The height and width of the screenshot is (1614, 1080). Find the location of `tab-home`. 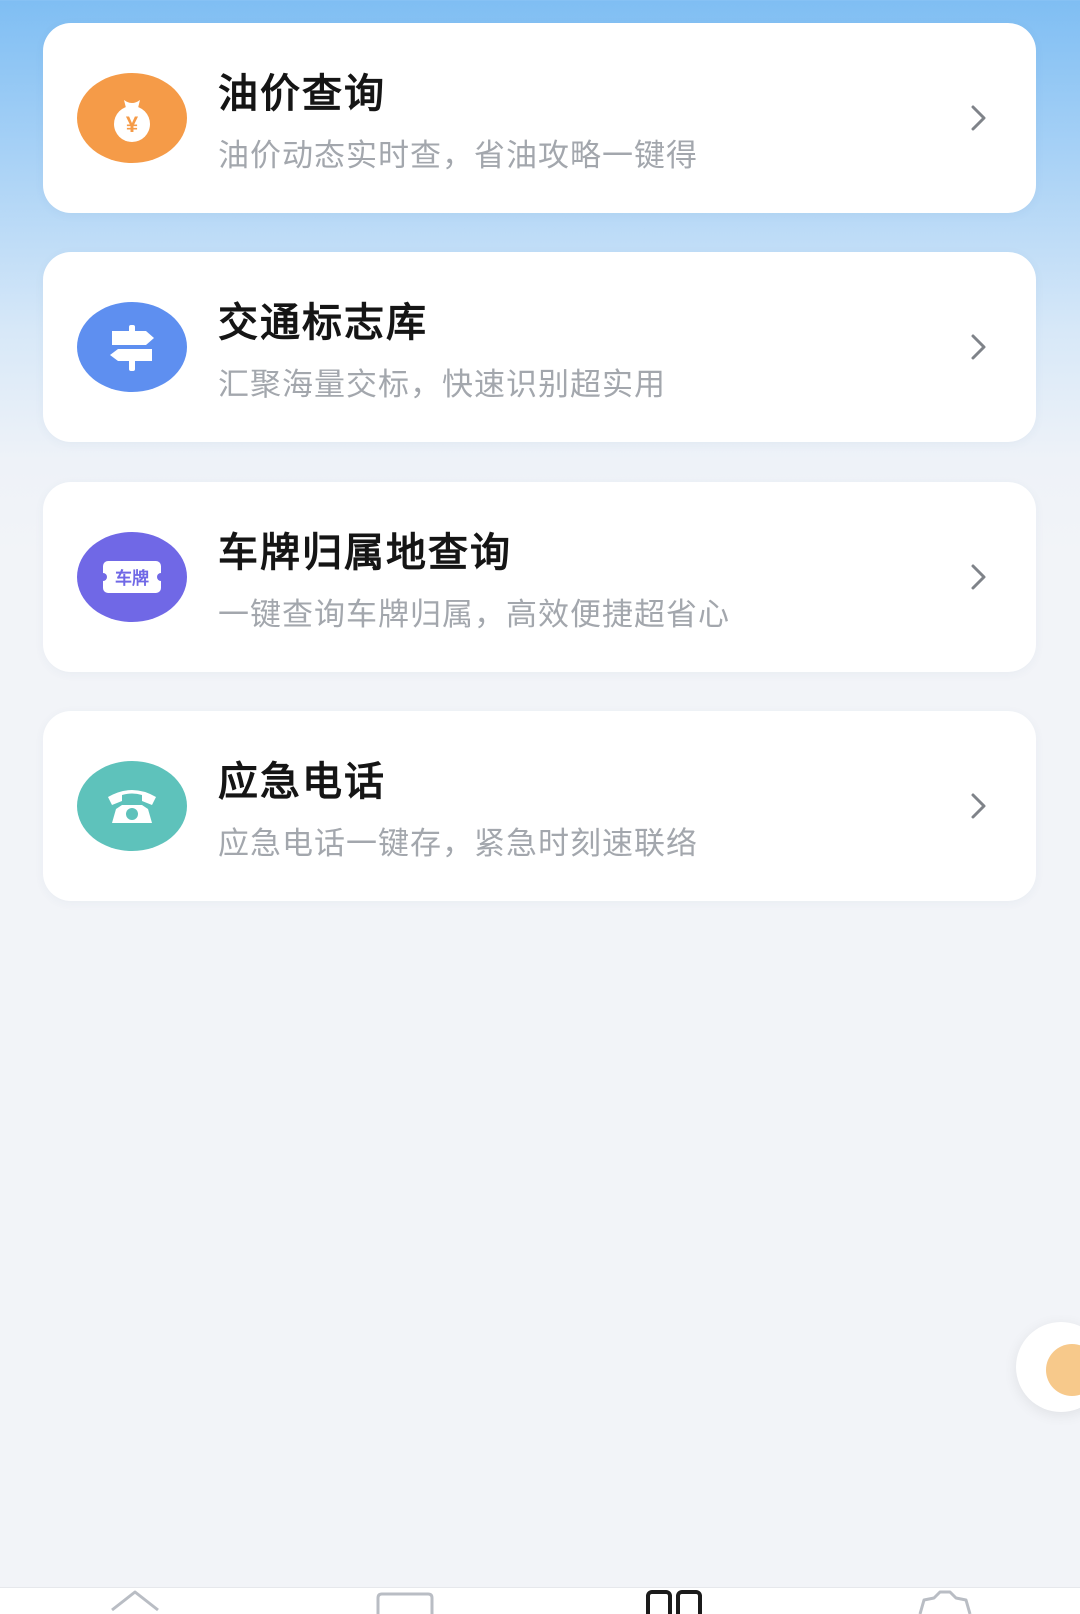

tab-home is located at coordinates (135, 1601).